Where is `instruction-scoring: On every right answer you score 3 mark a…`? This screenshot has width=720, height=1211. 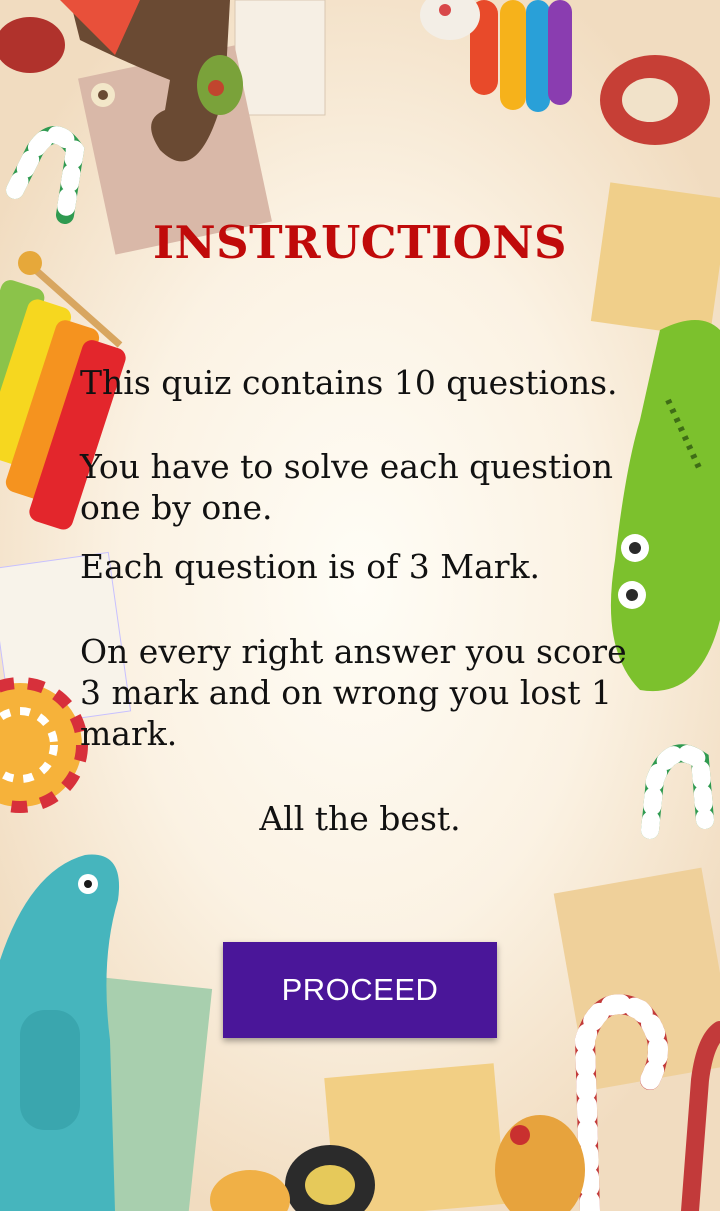
instruction-scoring: On every right answer you score 3 mark a… is located at coordinates (353, 692).